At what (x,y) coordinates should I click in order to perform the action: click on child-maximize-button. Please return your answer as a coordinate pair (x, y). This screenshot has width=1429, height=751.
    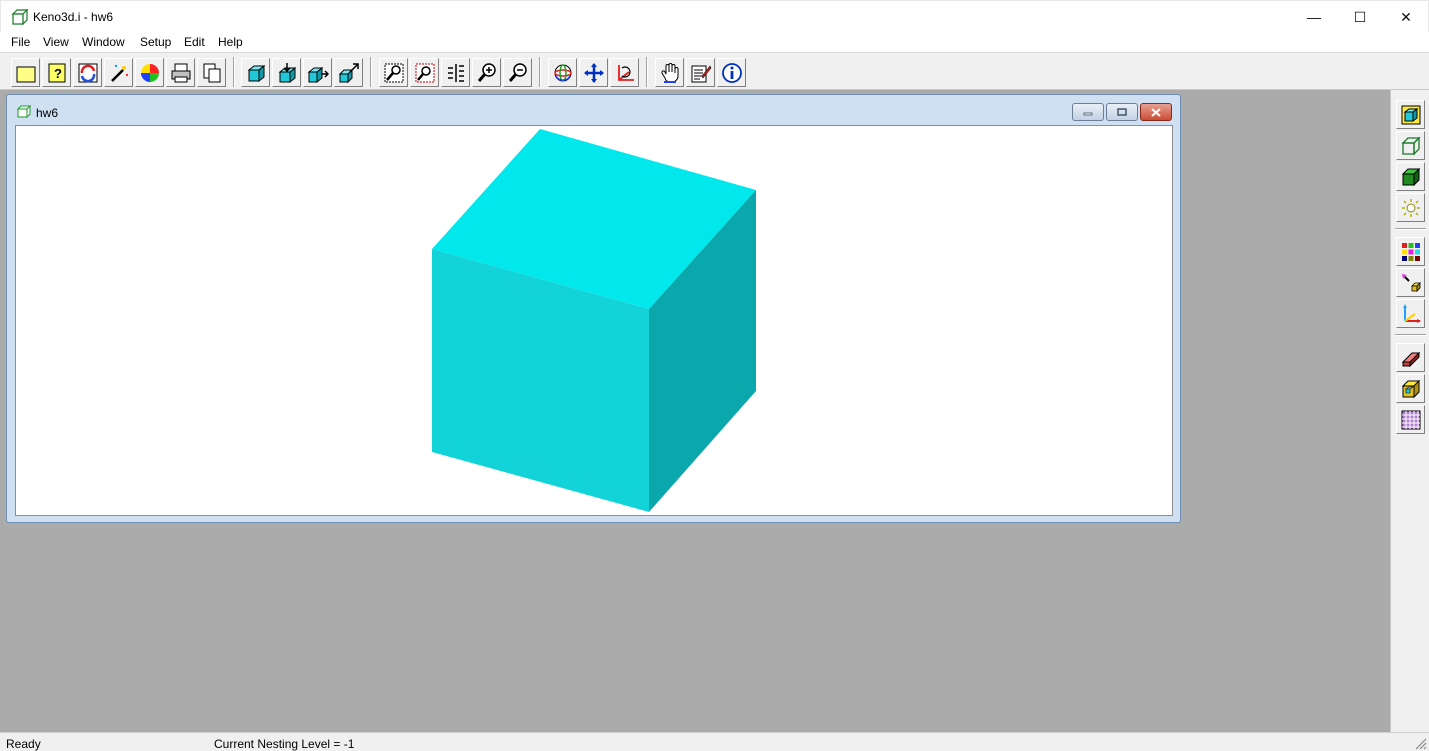
    Looking at the image, I should click on (1122, 112).